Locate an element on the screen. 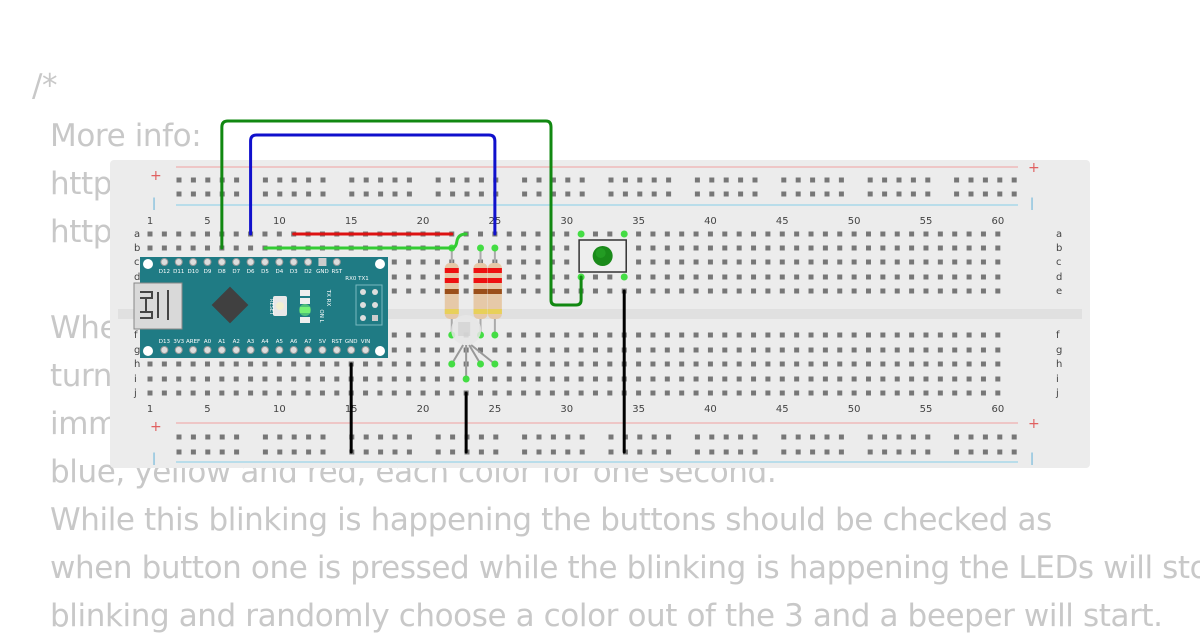 This screenshot has width=1200, height=640. nano-pin-d3 is located at coordinates (293, 262).